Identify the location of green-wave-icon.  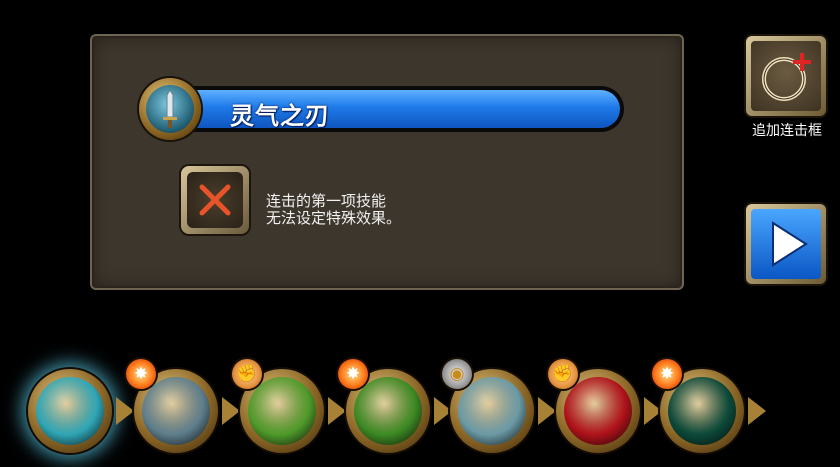
(702, 411).